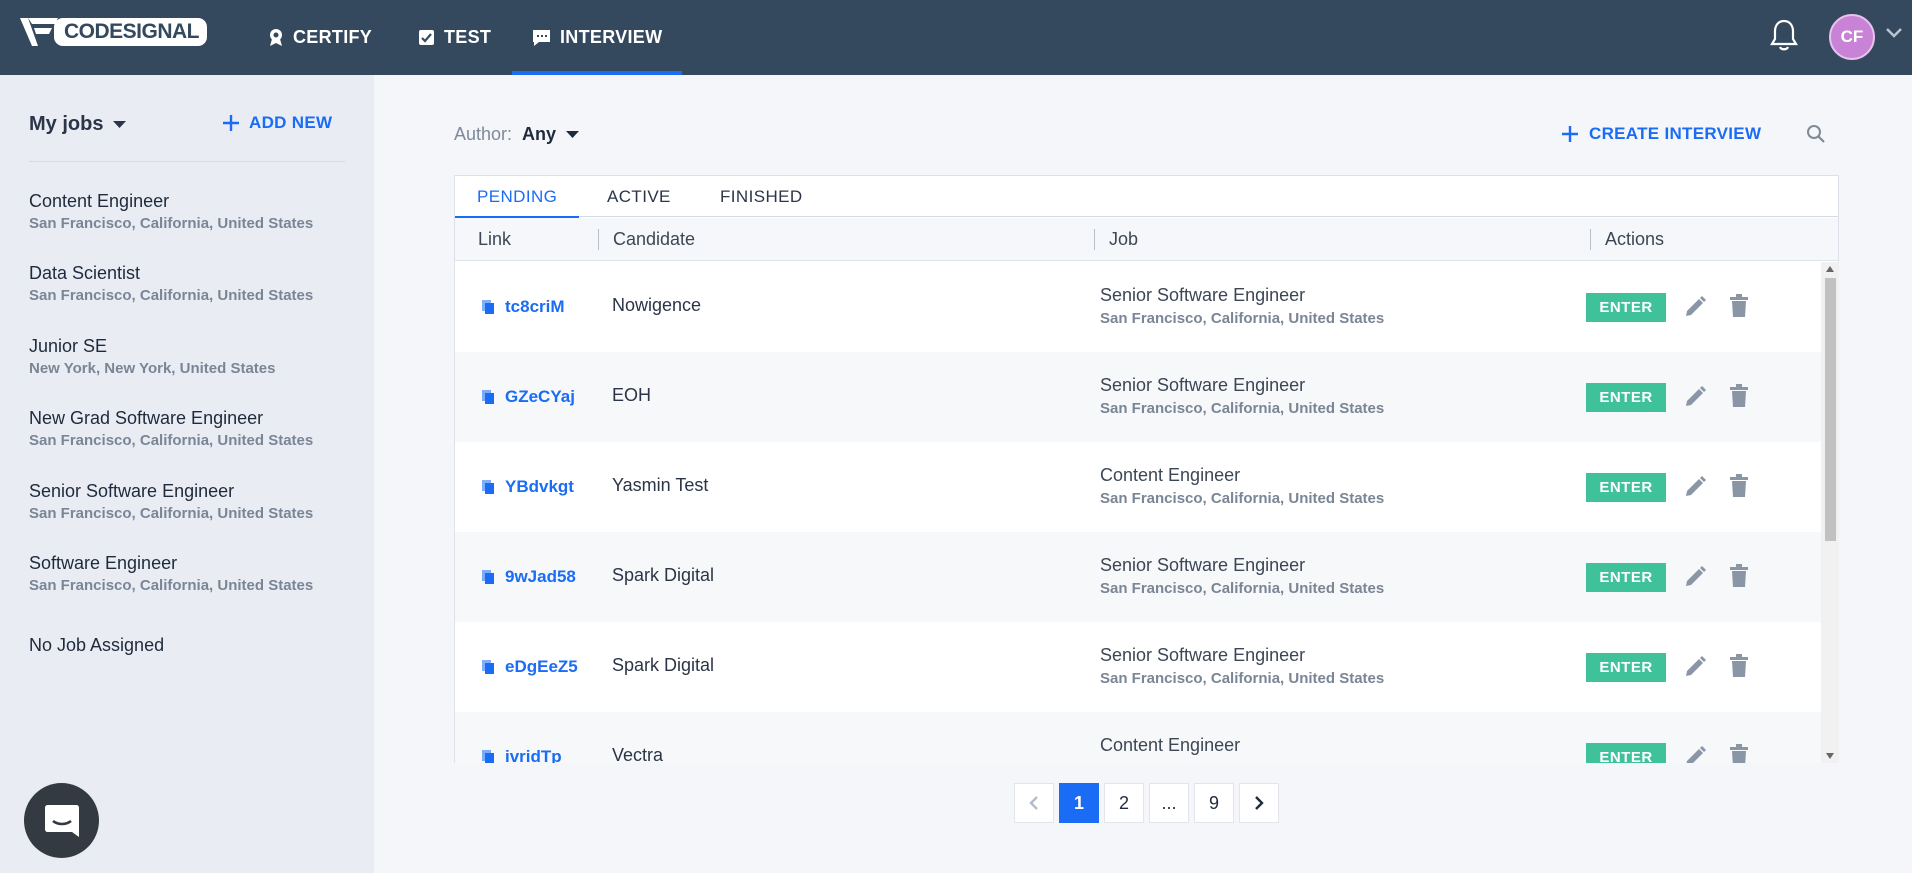 The width and height of the screenshot is (1912, 873). I want to click on interview-link-code: ivridTp, so click(533, 755).